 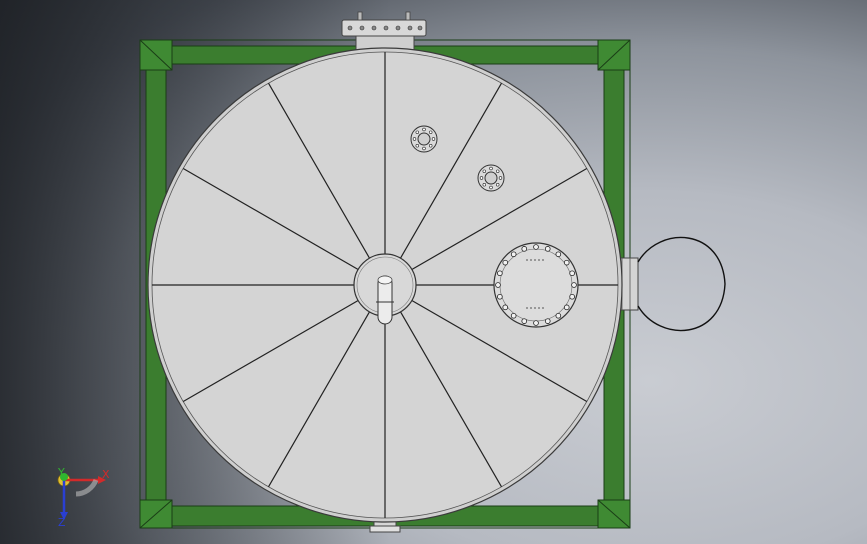 I want to click on manway-flange, so click(x=536, y=285).